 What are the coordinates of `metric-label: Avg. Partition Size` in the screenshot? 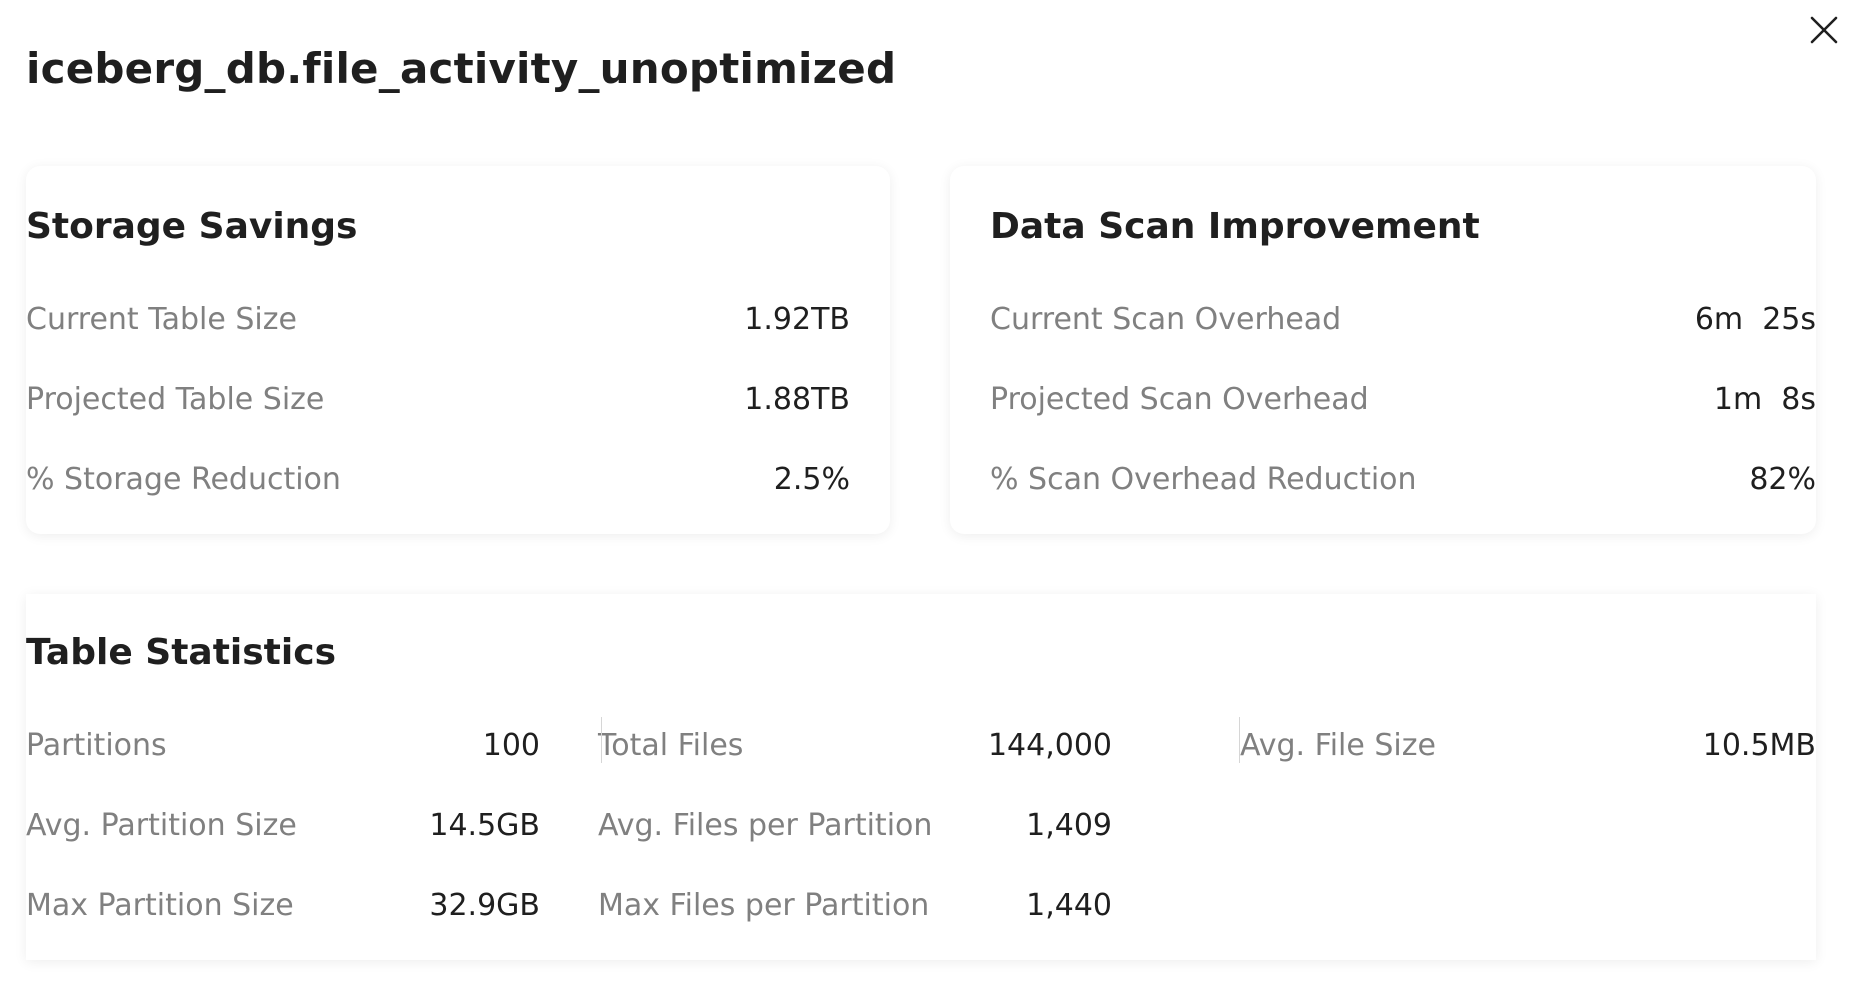 It's located at (161, 825).